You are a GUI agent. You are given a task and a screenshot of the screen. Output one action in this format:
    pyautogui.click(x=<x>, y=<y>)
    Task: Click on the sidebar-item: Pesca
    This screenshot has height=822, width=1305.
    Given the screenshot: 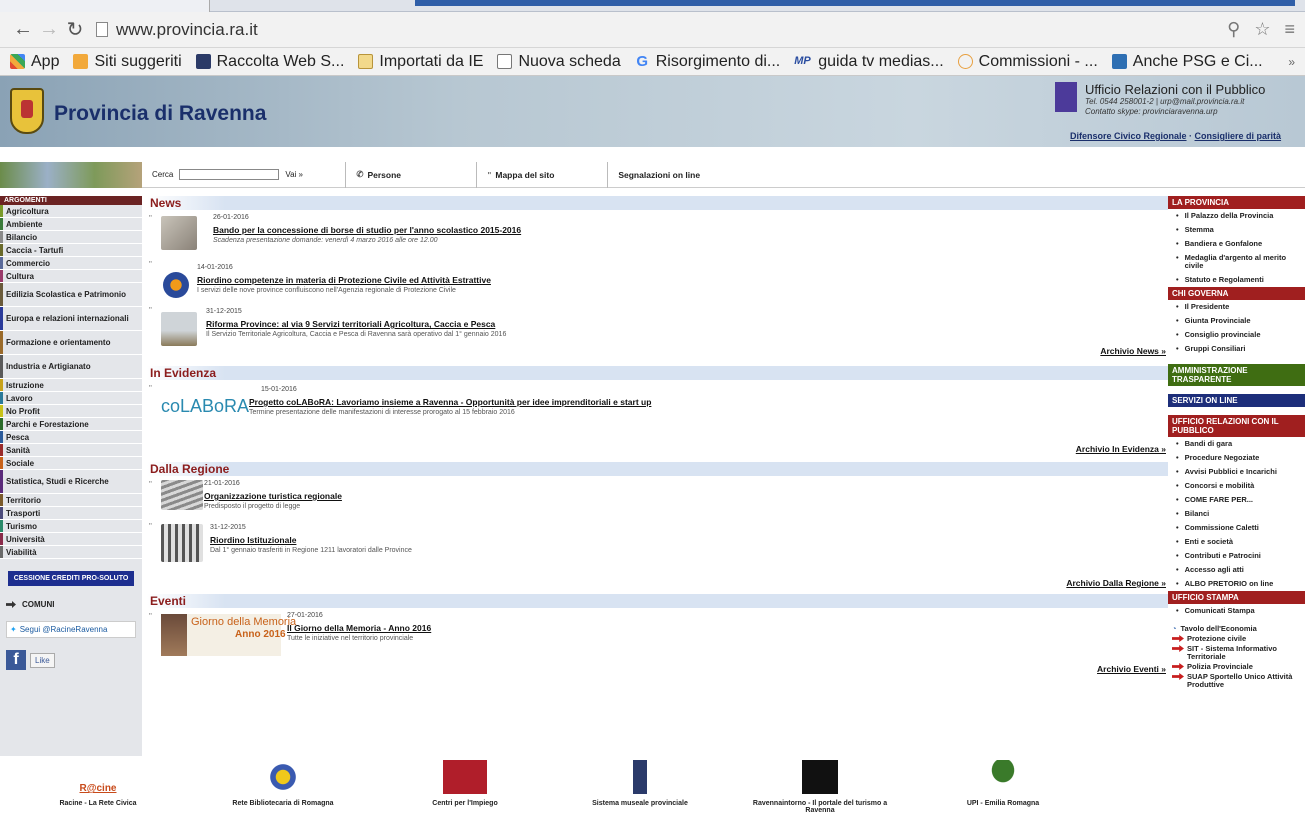 What is the action you would take?
    pyautogui.click(x=71, y=437)
    